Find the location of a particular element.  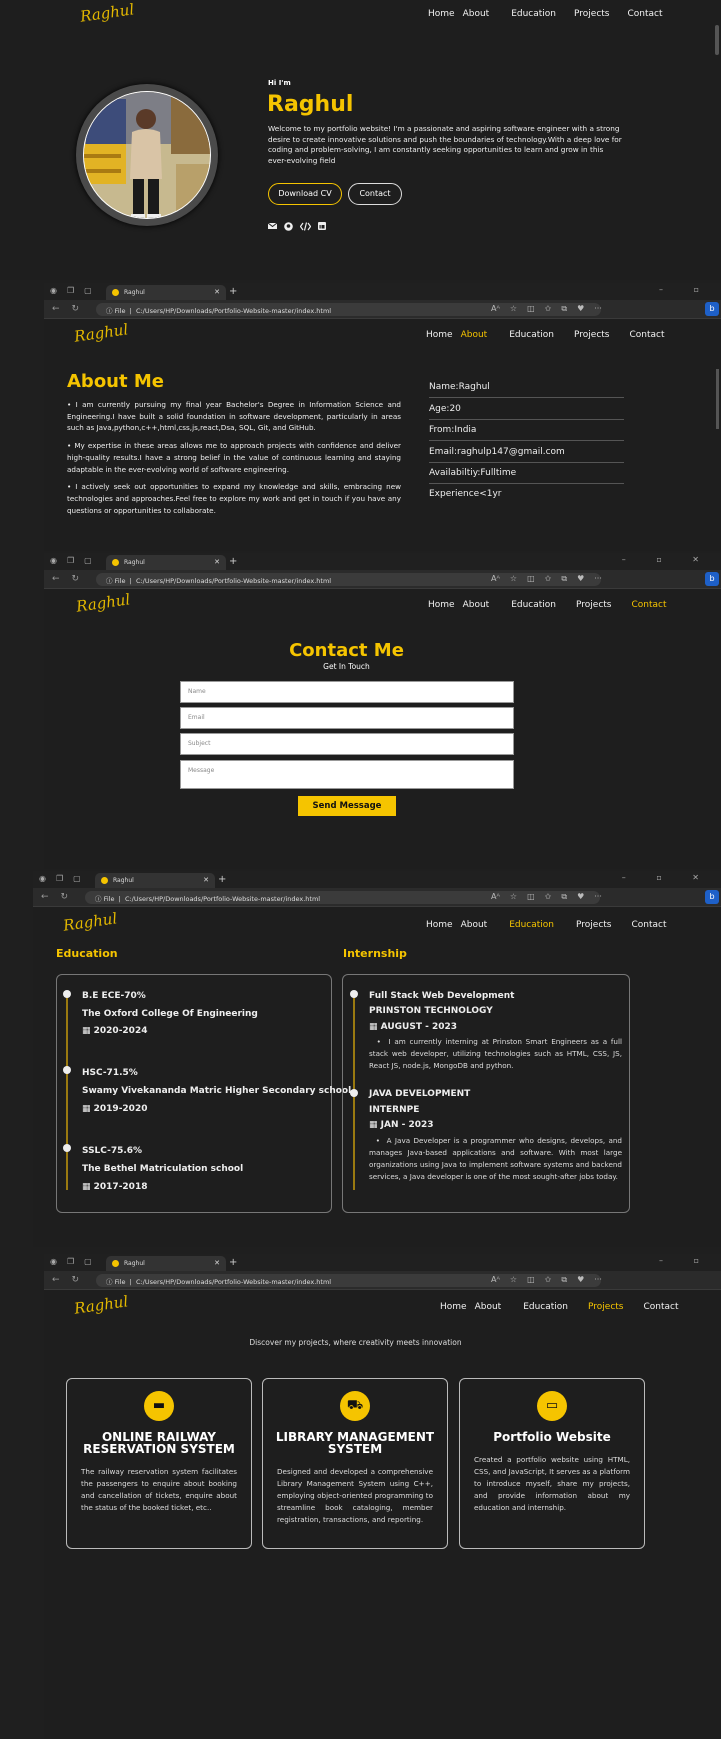

message-field: Message is located at coordinates (347, 774).